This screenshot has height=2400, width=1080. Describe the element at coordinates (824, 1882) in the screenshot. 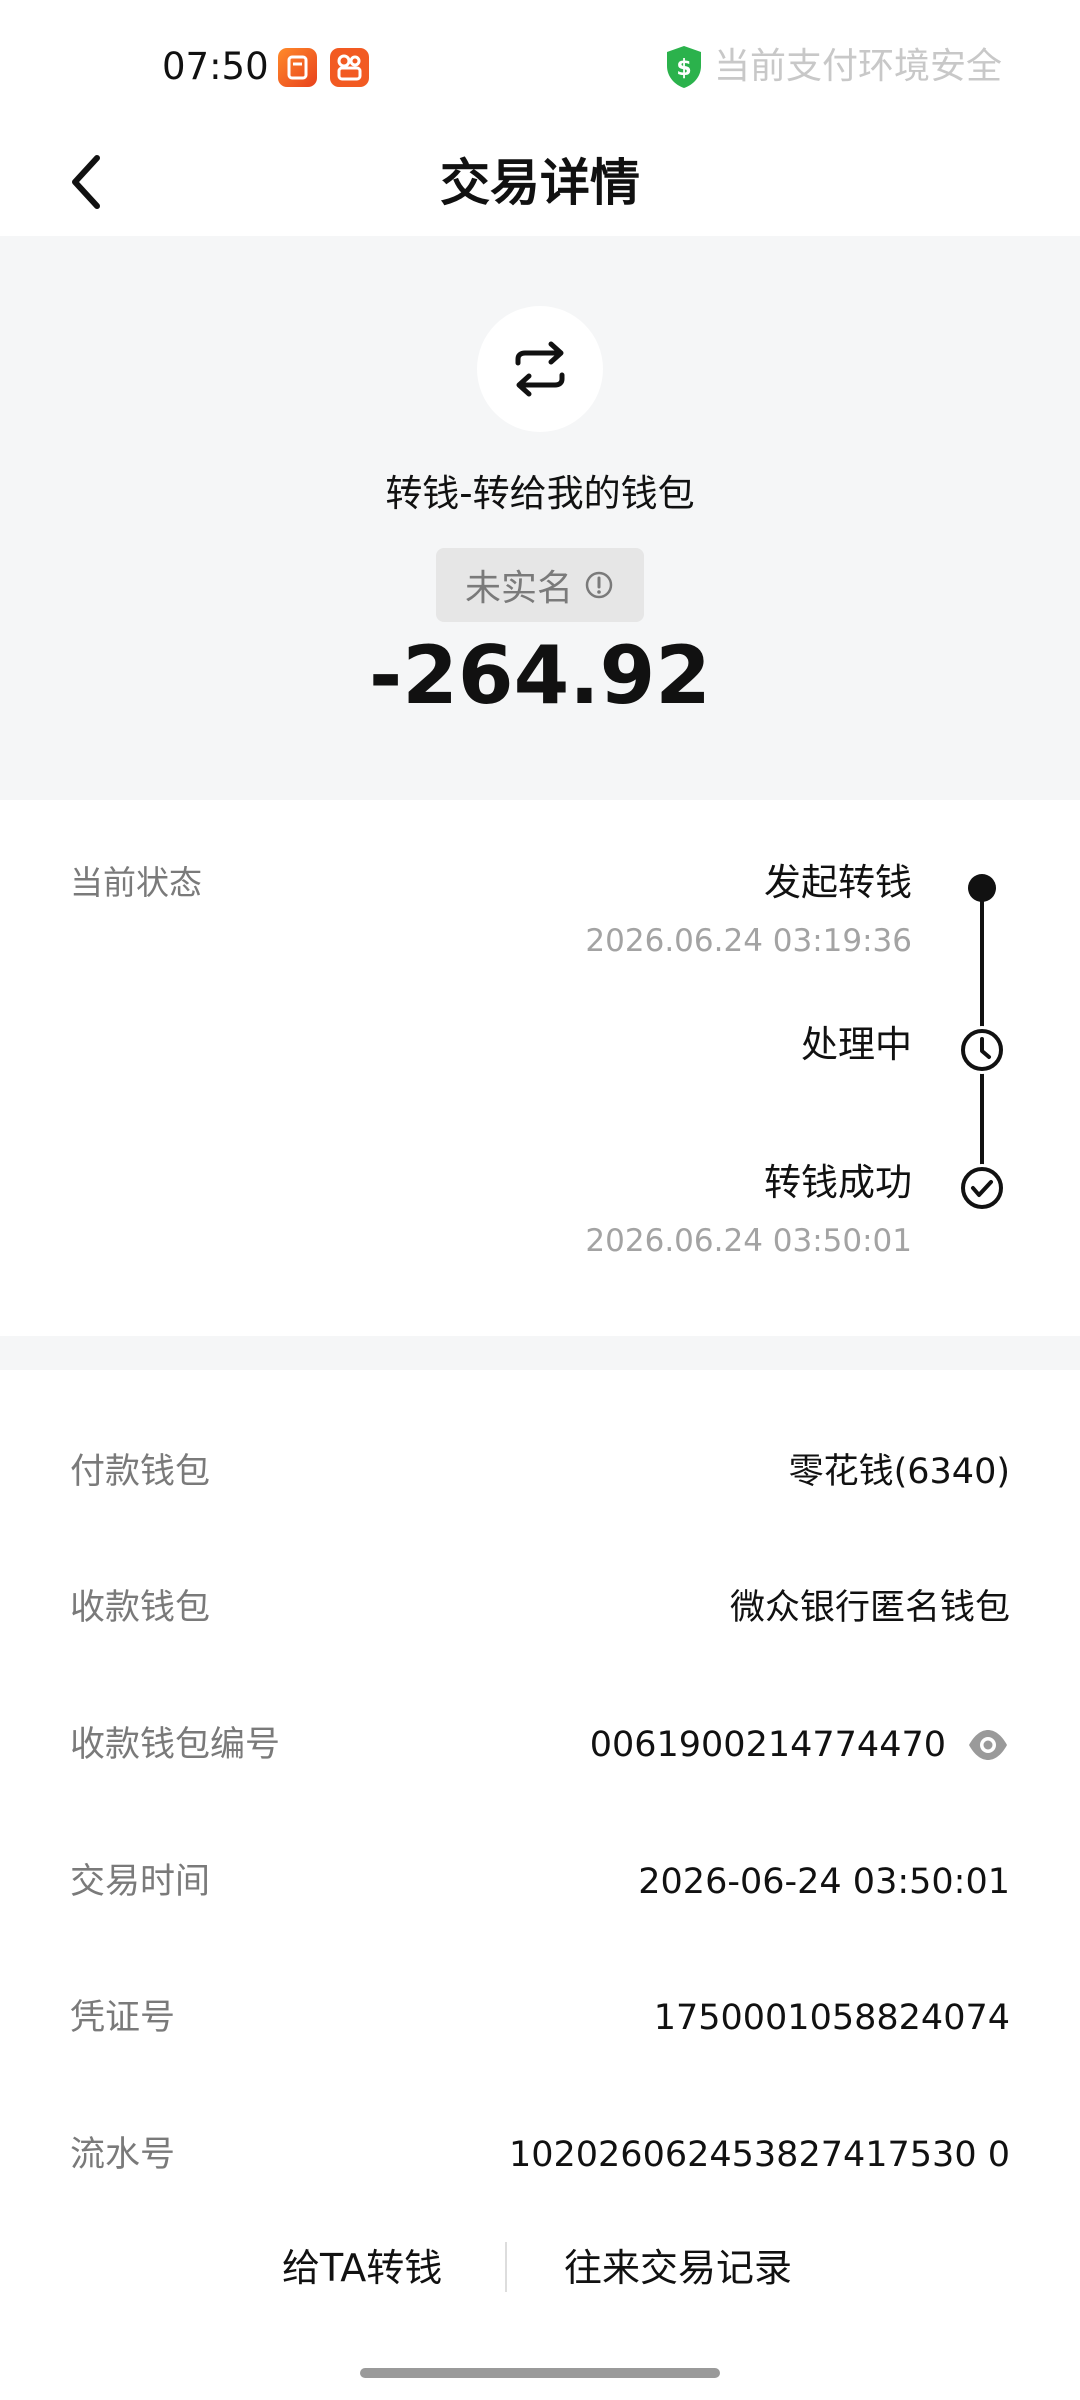

I see `detail-value: 2026-06-24 03:50:01` at that location.